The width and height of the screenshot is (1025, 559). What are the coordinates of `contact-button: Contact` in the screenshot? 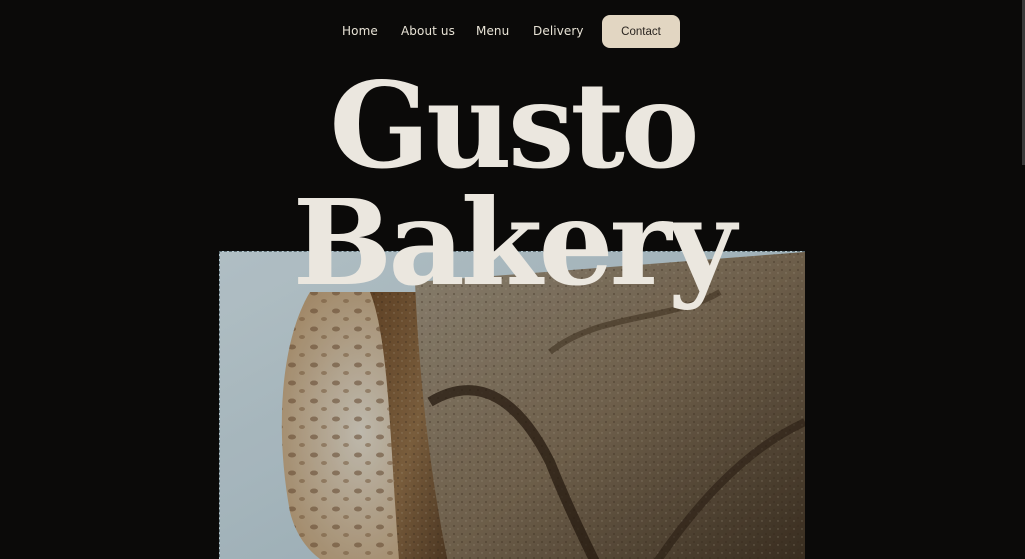 It's located at (641, 31).